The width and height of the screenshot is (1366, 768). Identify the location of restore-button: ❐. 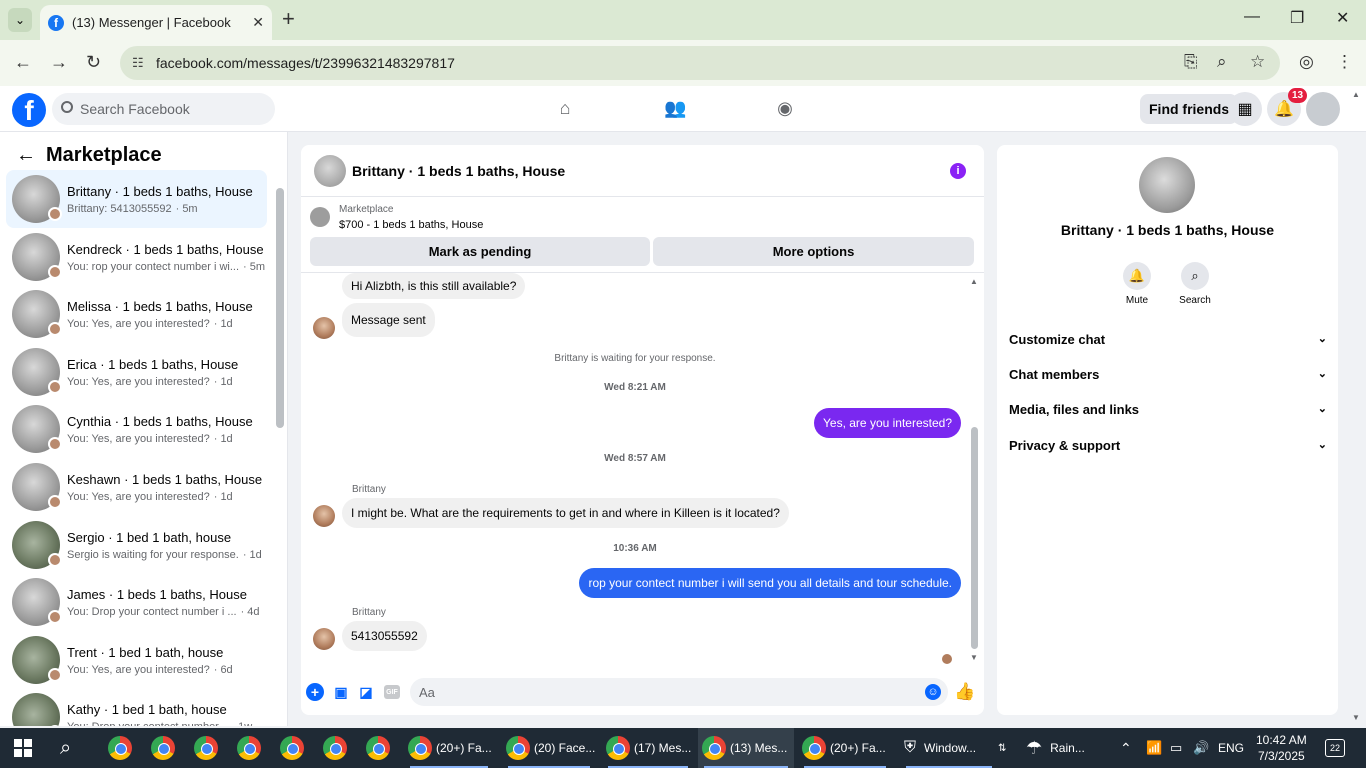
(1297, 18).